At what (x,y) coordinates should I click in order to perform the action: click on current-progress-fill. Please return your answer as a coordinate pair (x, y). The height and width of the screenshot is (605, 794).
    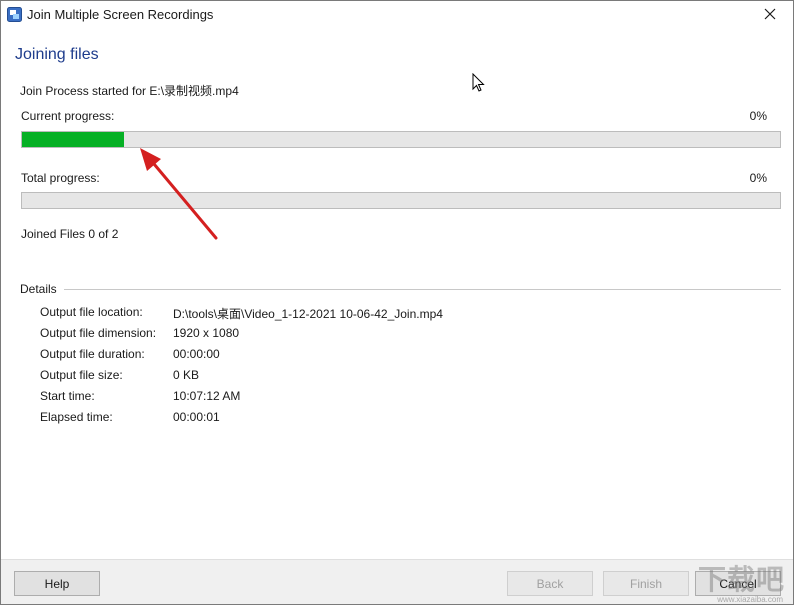
    Looking at the image, I should click on (73, 139).